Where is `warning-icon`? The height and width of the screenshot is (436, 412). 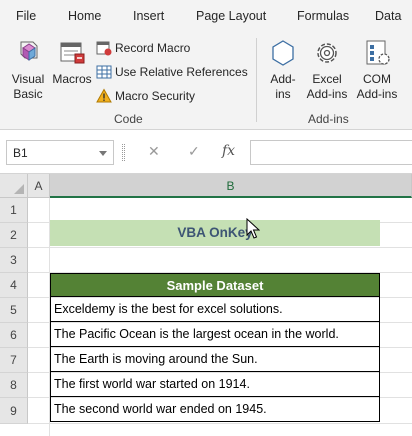 warning-icon is located at coordinates (104, 95).